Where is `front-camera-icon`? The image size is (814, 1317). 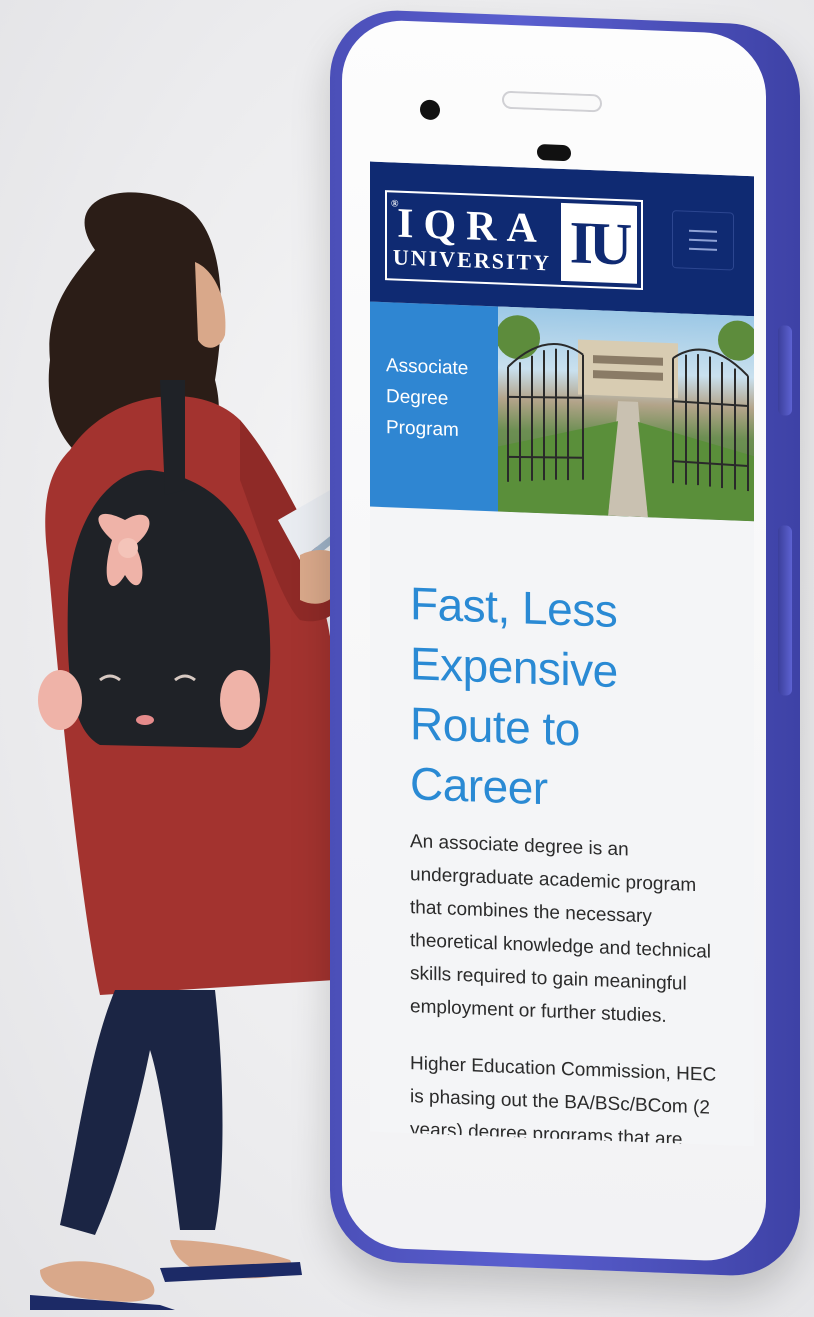 front-camera-icon is located at coordinates (430, 110).